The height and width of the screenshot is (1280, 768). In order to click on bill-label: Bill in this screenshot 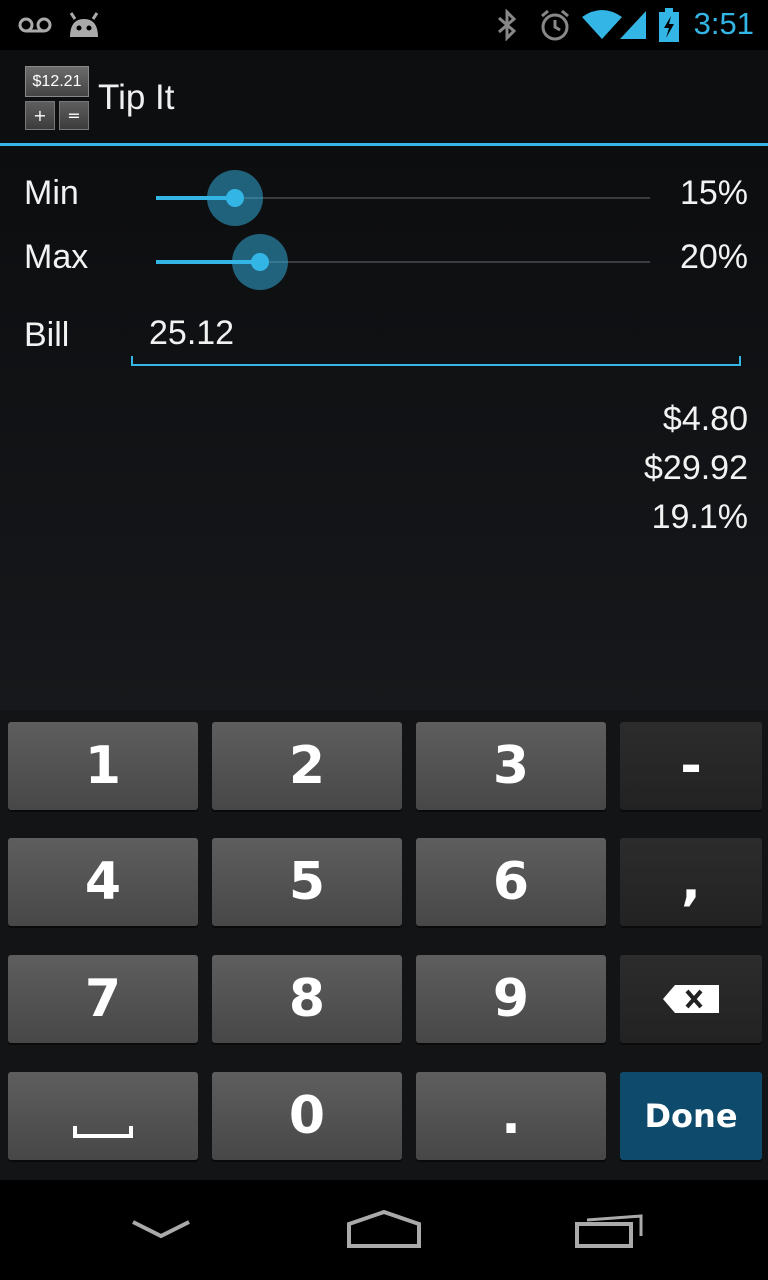, I will do `click(47, 335)`.